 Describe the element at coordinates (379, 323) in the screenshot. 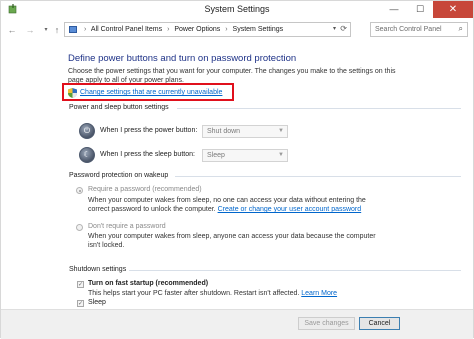

I see `cancel-button: Cancel` at that location.